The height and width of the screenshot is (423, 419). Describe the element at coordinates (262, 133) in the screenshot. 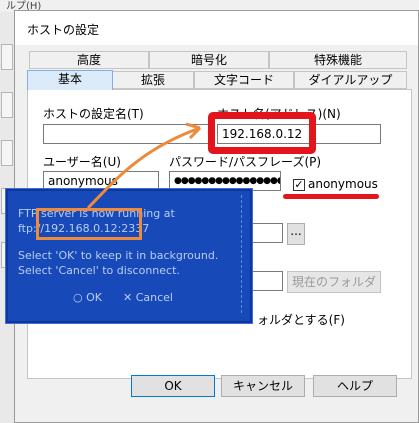

I see `red-highlight-box` at that location.